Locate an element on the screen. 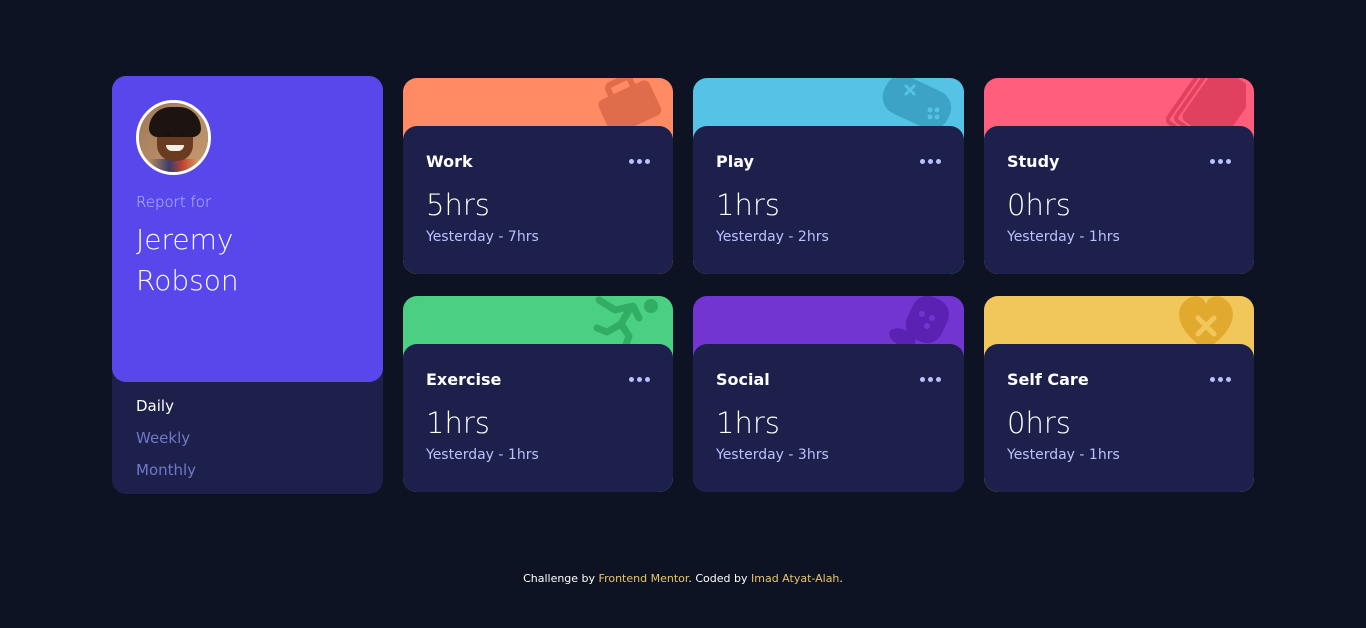  footer-suffix: . is located at coordinates (841, 578).